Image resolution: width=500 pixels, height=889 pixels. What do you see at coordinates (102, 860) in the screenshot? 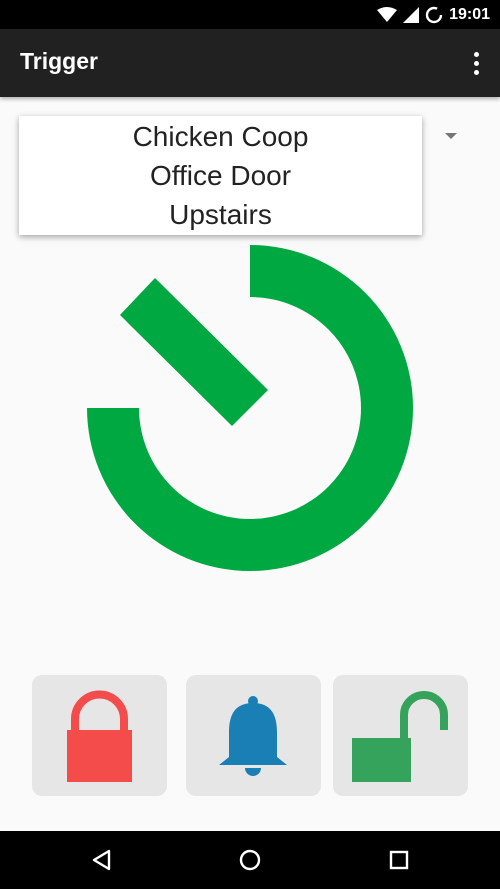
I see `back-icon` at bounding box center [102, 860].